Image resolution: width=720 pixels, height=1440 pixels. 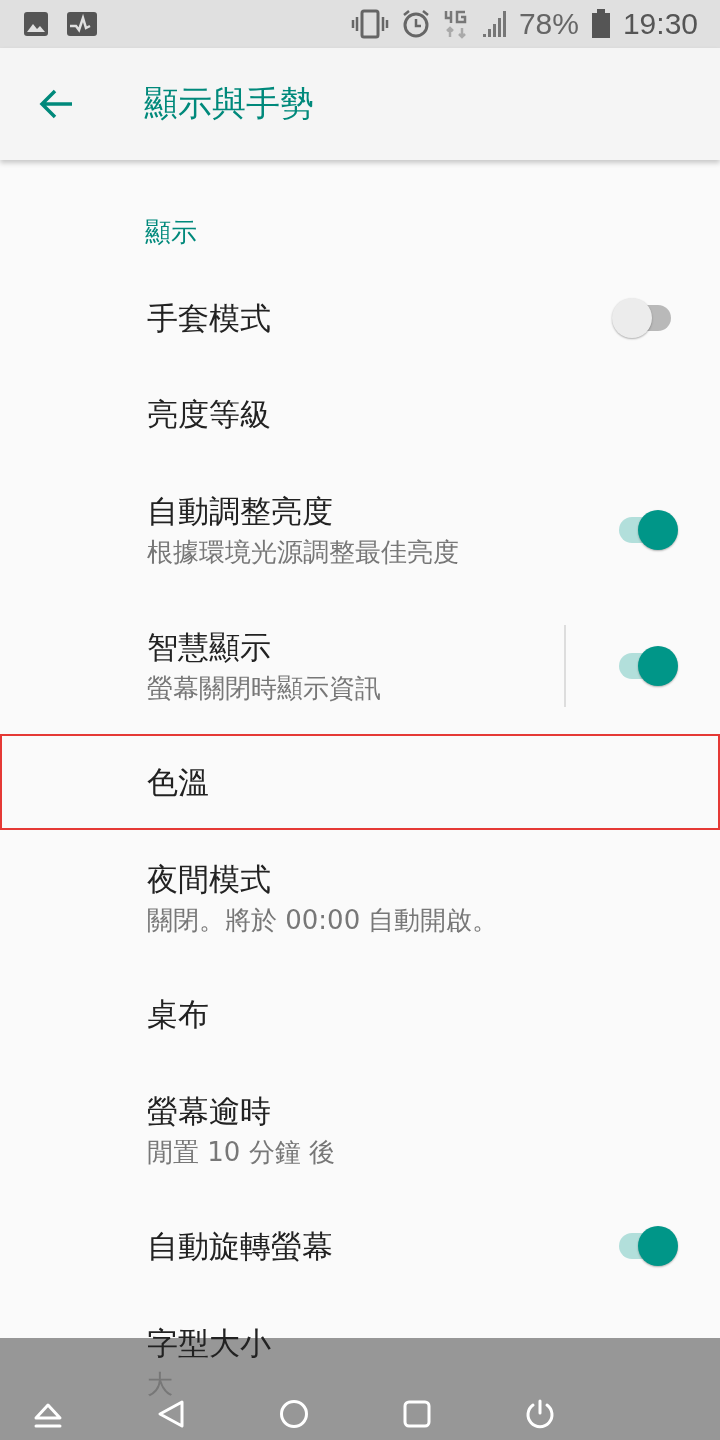 What do you see at coordinates (540, 1414) in the screenshot?
I see `power-icon` at bounding box center [540, 1414].